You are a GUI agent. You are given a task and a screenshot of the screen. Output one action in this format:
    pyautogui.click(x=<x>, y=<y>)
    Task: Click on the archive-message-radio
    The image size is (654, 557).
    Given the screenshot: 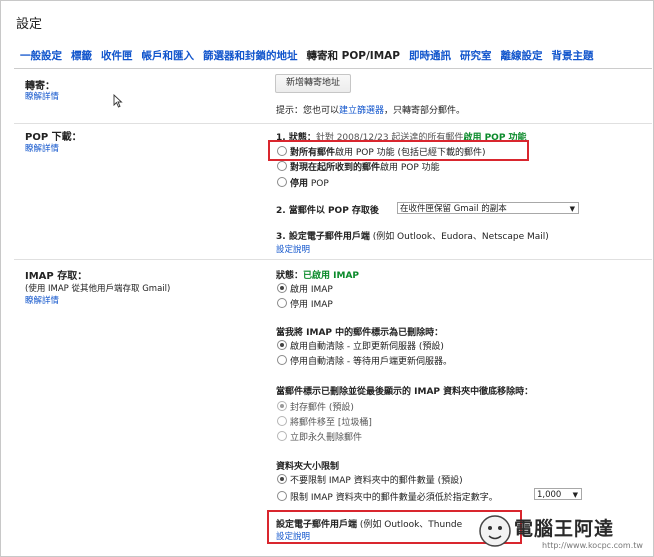 What is the action you would take?
    pyautogui.click(x=282, y=406)
    